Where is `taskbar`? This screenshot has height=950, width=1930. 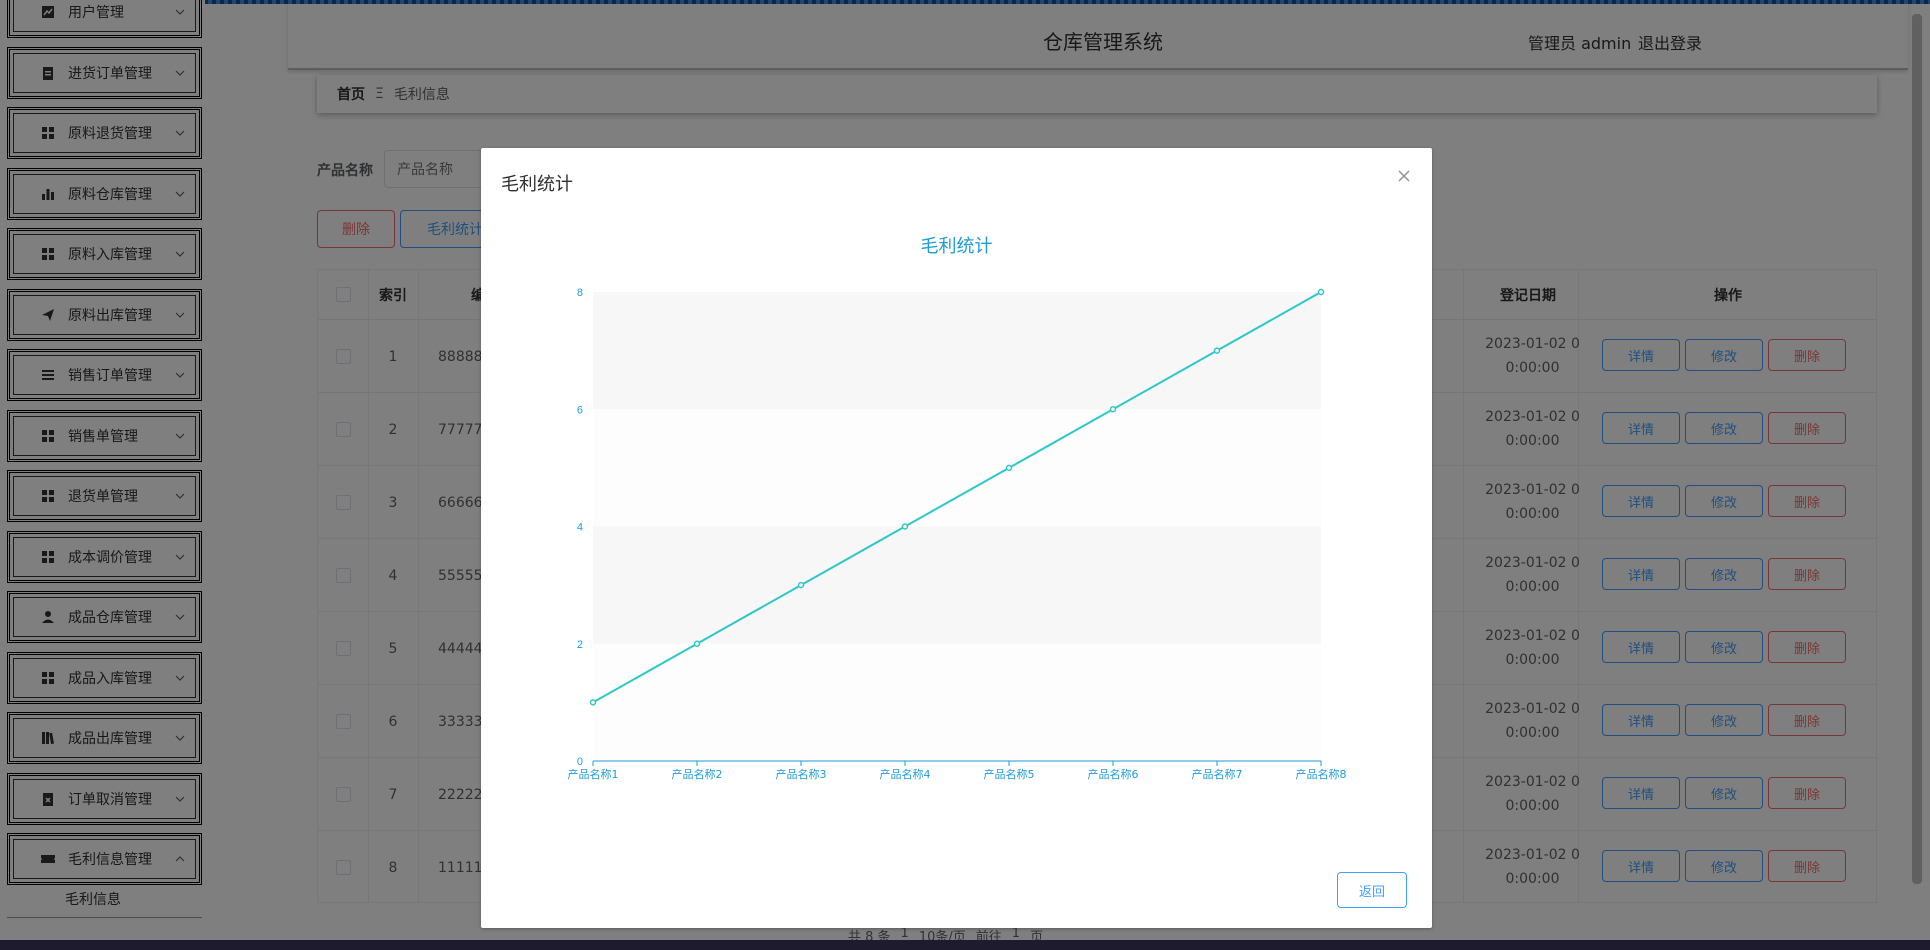 taskbar is located at coordinates (965, 945).